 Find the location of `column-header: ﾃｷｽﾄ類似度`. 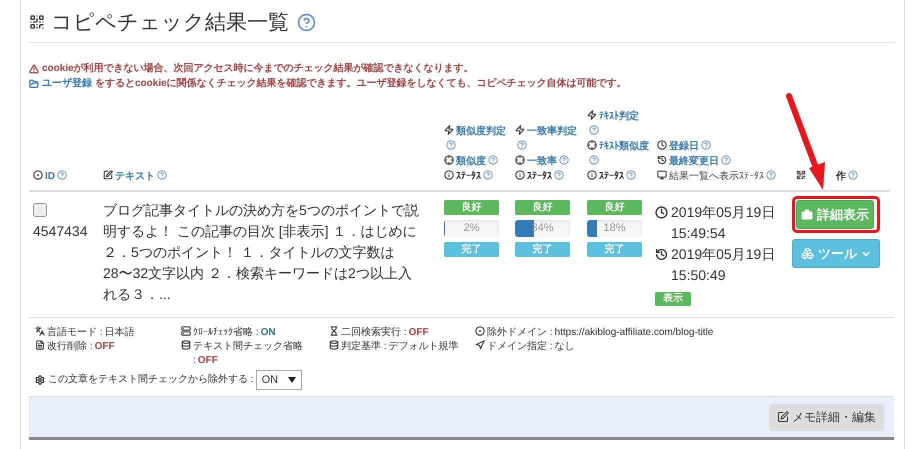

column-header: ﾃｷｽﾄ類似度 is located at coordinates (624, 146).